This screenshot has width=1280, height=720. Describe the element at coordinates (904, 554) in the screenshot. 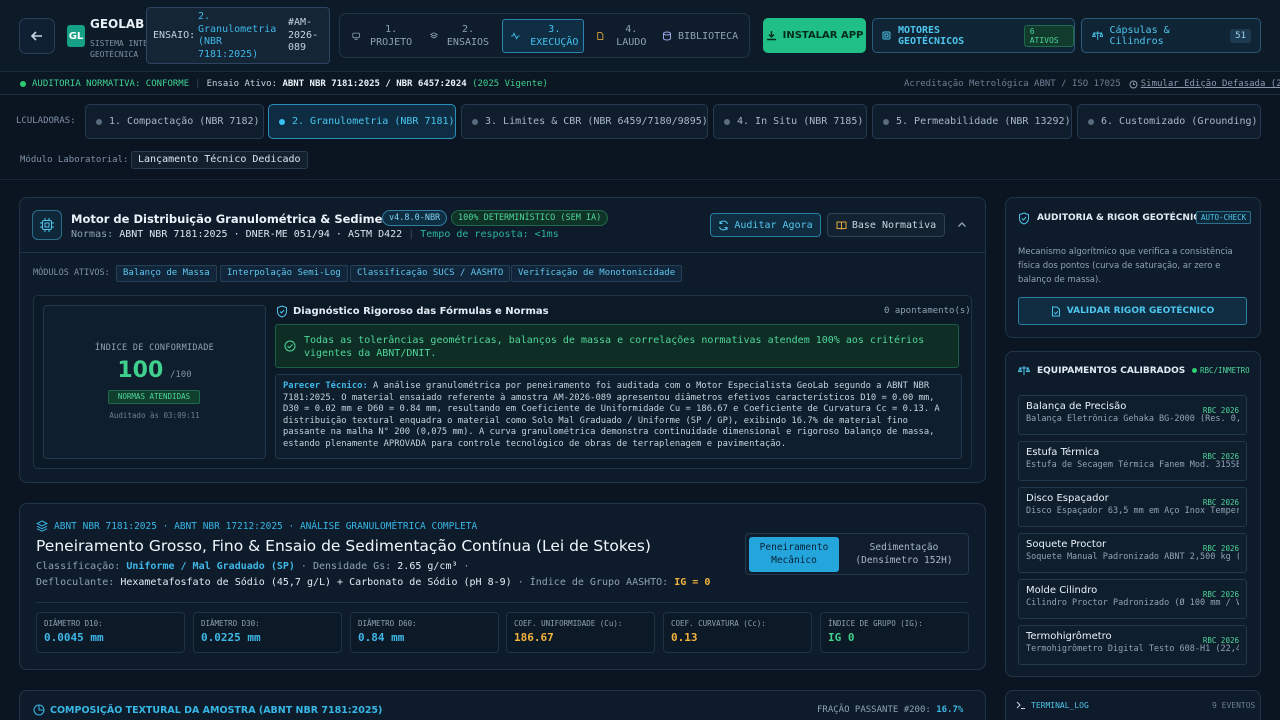

I see `toggle-sedimentacao: Sedimentação (Densímetro 152H)` at that location.